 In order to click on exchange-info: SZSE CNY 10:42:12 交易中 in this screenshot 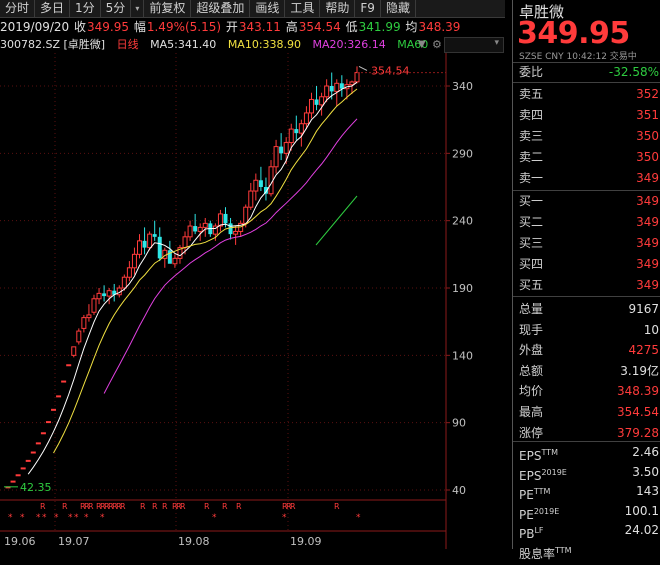, I will do `click(578, 57)`.